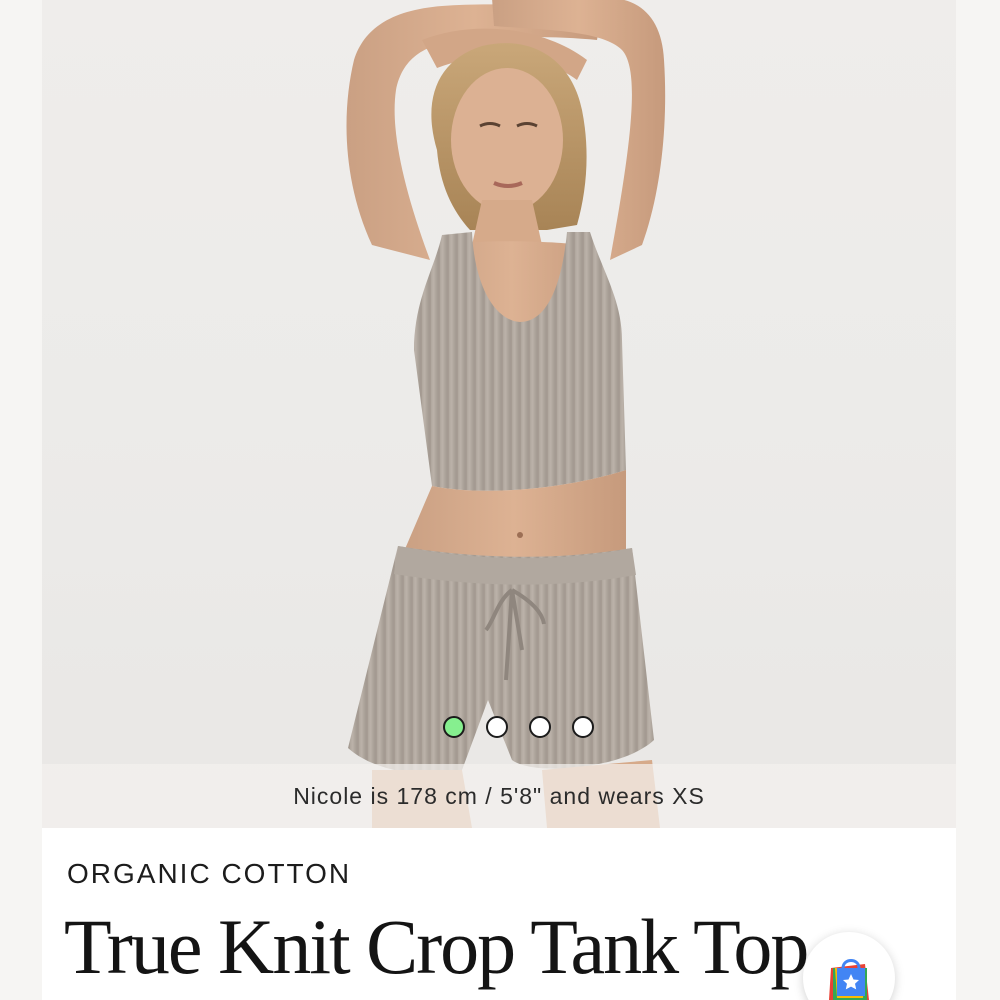 Image resolution: width=1000 pixels, height=1000 pixels. What do you see at coordinates (499, 796) in the screenshot?
I see `model-size-caption: Nicole is 178 cm / 5'8" and wears XS` at bounding box center [499, 796].